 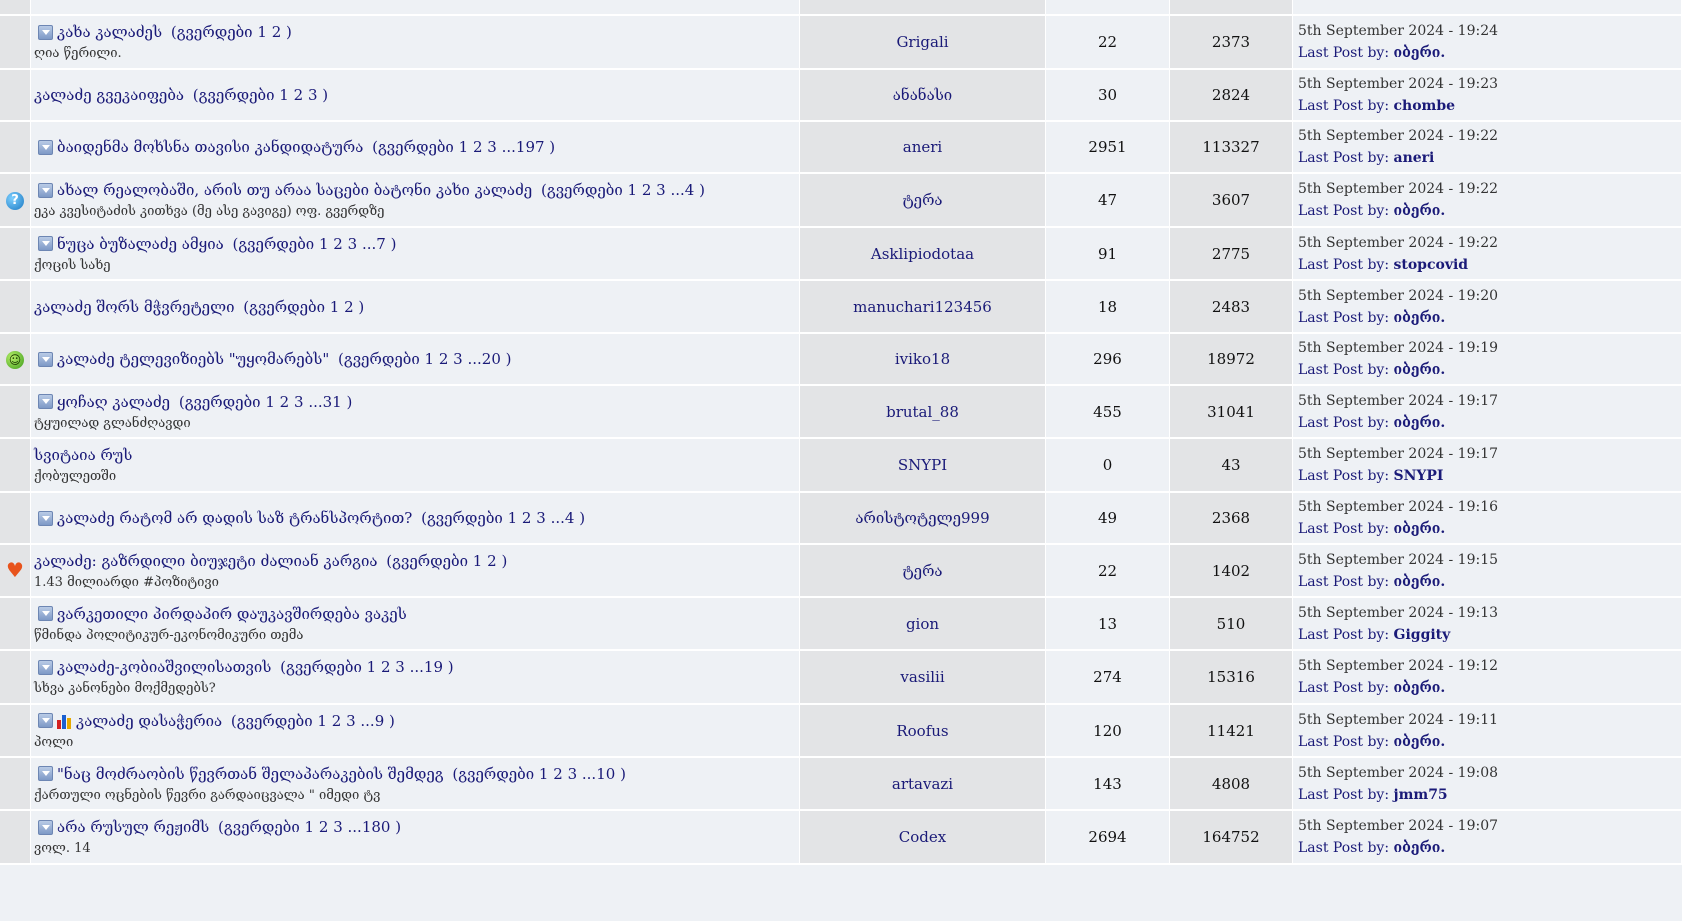 What do you see at coordinates (133, 827) in the screenshot?
I see `topic-title-link: არა რუსულ რეჟიმს` at bounding box center [133, 827].